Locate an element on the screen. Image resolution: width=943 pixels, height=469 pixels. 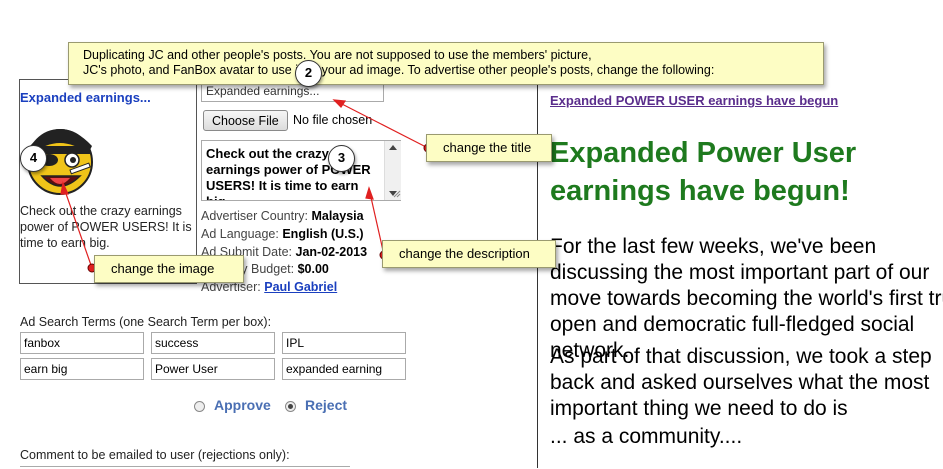
step-number-badge: 4 is located at coordinates (33, 158).